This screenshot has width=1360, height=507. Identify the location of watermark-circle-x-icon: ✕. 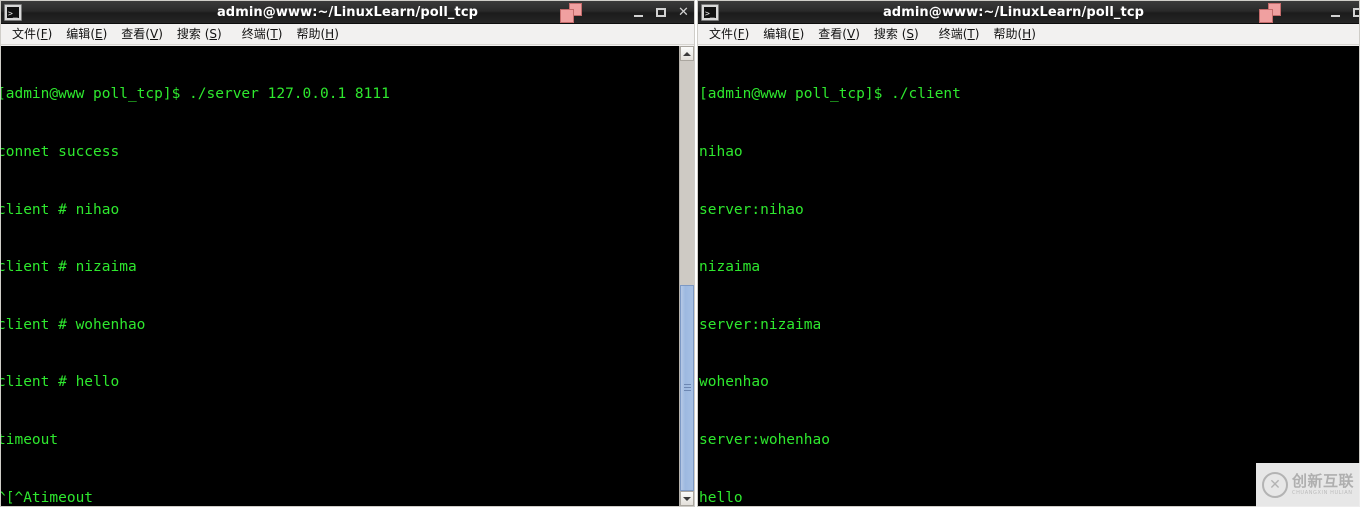
(1274, 485).